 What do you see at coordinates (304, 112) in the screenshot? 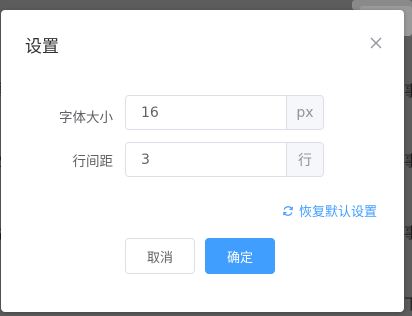
I see `font-size-unit: px` at bounding box center [304, 112].